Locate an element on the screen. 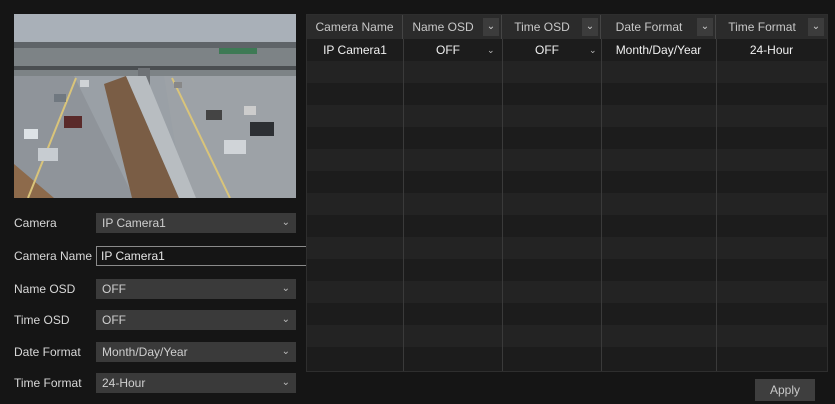 Image resolution: width=835 pixels, height=404 pixels. camera-row: Camera IP Camera1 ⌄ is located at coordinates (155, 223).